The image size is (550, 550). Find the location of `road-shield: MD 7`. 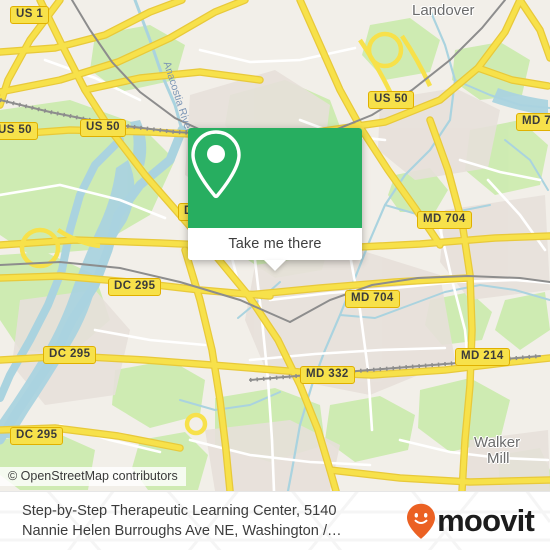

road-shield: MD 7 is located at coordinates (533, 122).